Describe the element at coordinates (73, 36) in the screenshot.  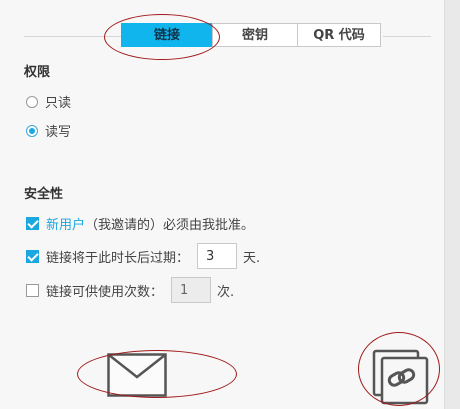
I see `divider-left` at that location.